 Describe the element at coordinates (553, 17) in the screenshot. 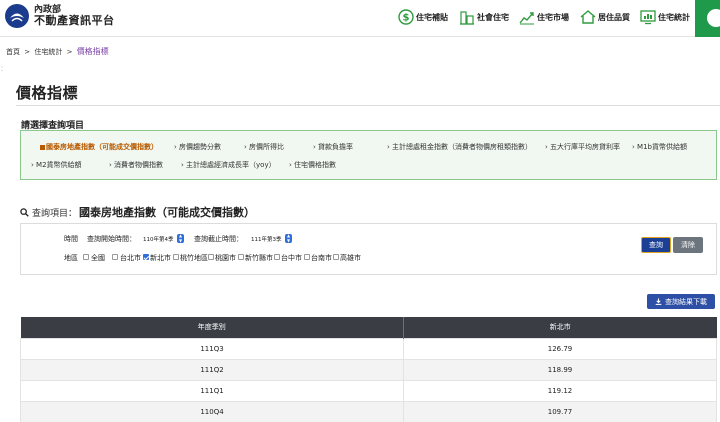

I see `nav-label: 住宅市場` at that location.